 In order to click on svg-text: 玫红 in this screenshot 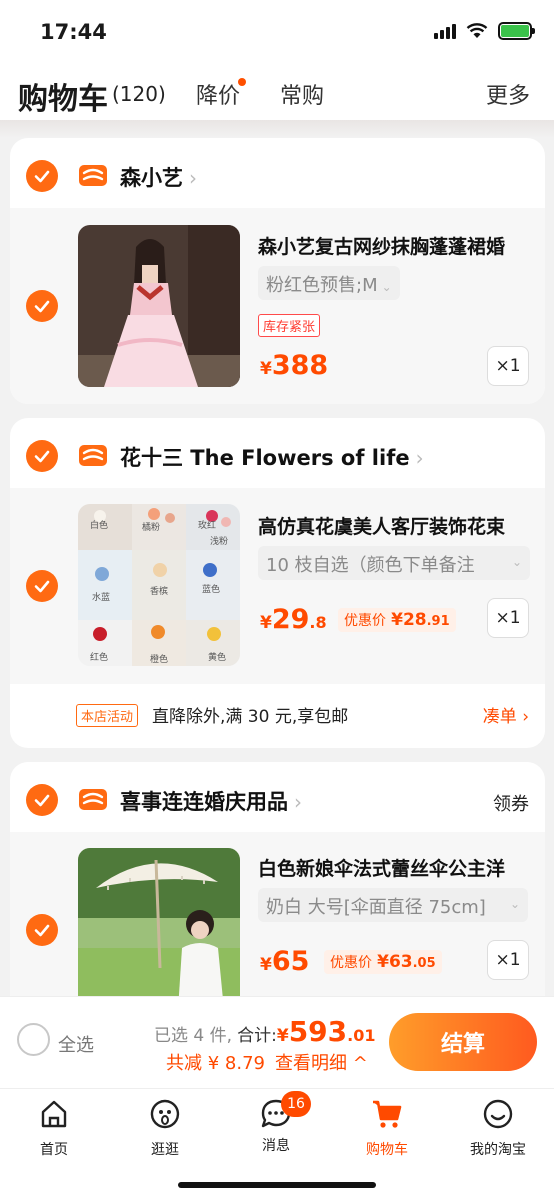, I will do `click(207, 525)`.